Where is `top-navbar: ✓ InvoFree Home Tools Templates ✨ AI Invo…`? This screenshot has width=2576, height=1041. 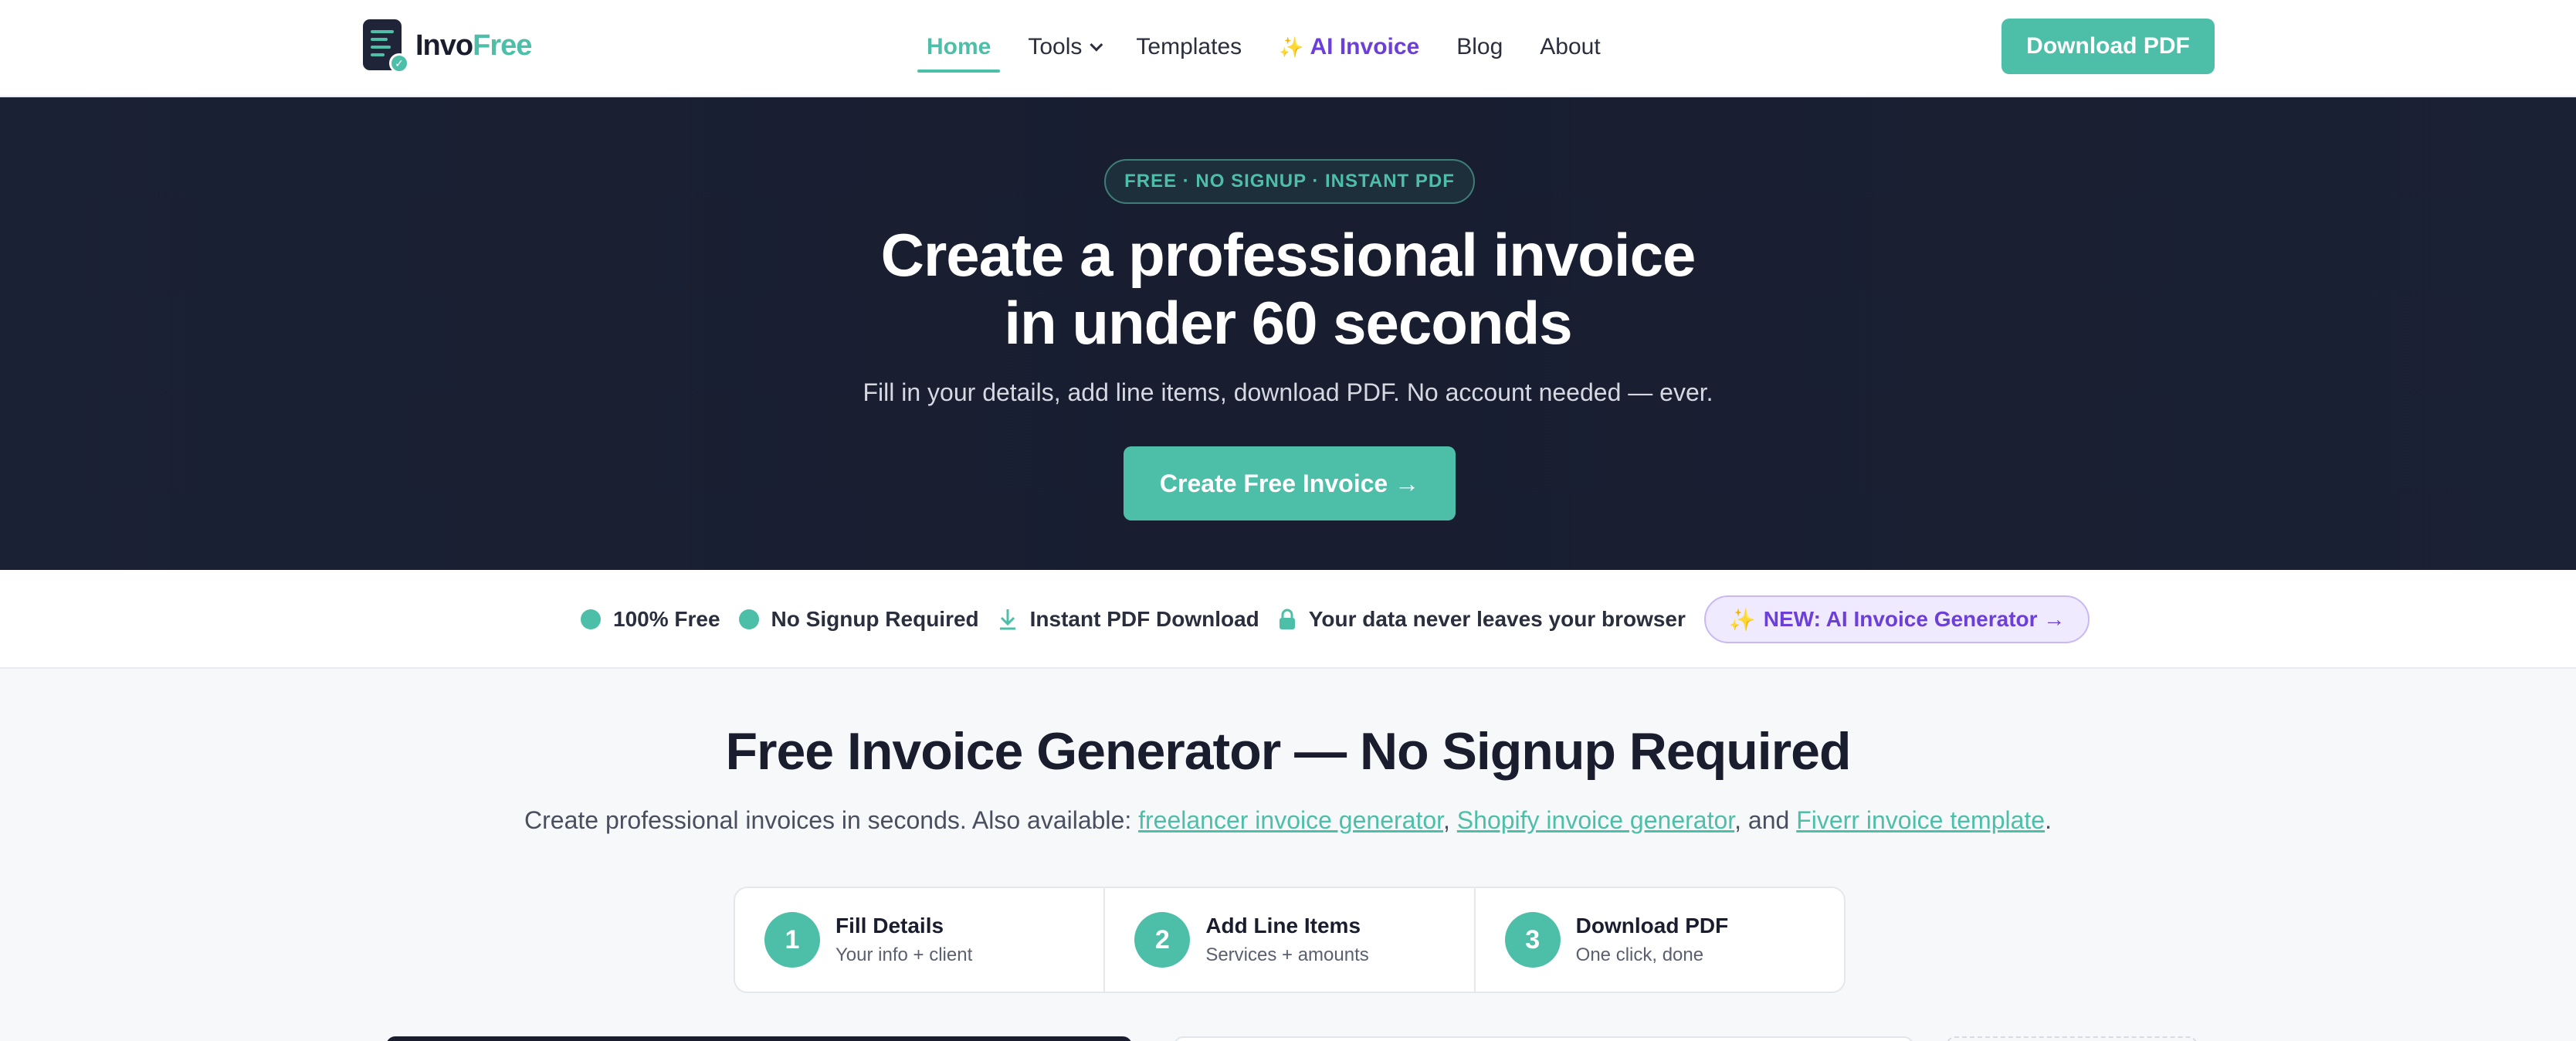
top-navbar: ✓ InvoFree Home Tools Templates ✨ AI Invo… is located at coordinates (1288, 48).